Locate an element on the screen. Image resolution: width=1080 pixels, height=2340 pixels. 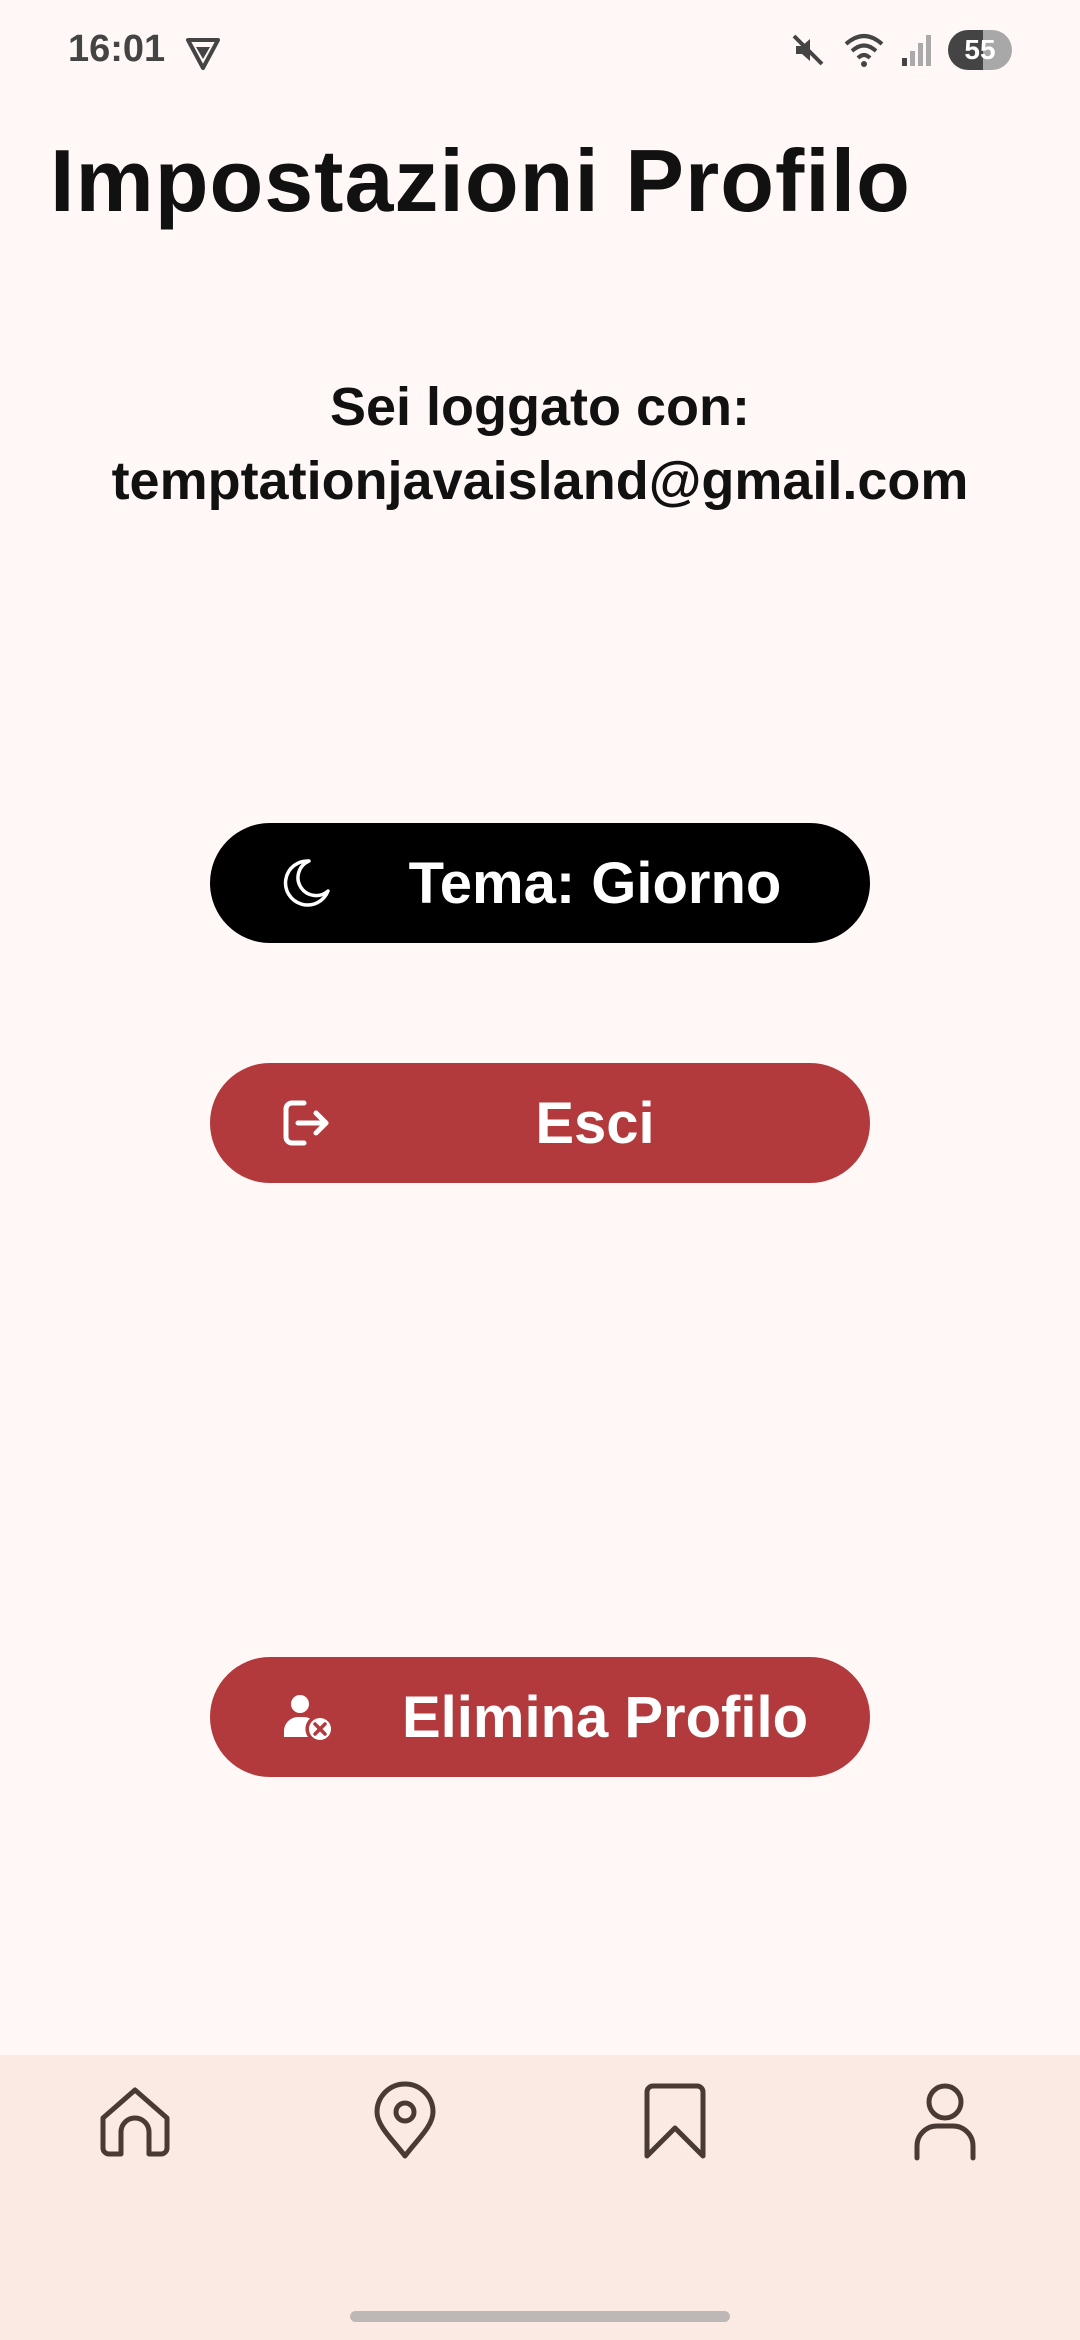
status-bar: 16:01 55 is located at coordinates (540, 50).